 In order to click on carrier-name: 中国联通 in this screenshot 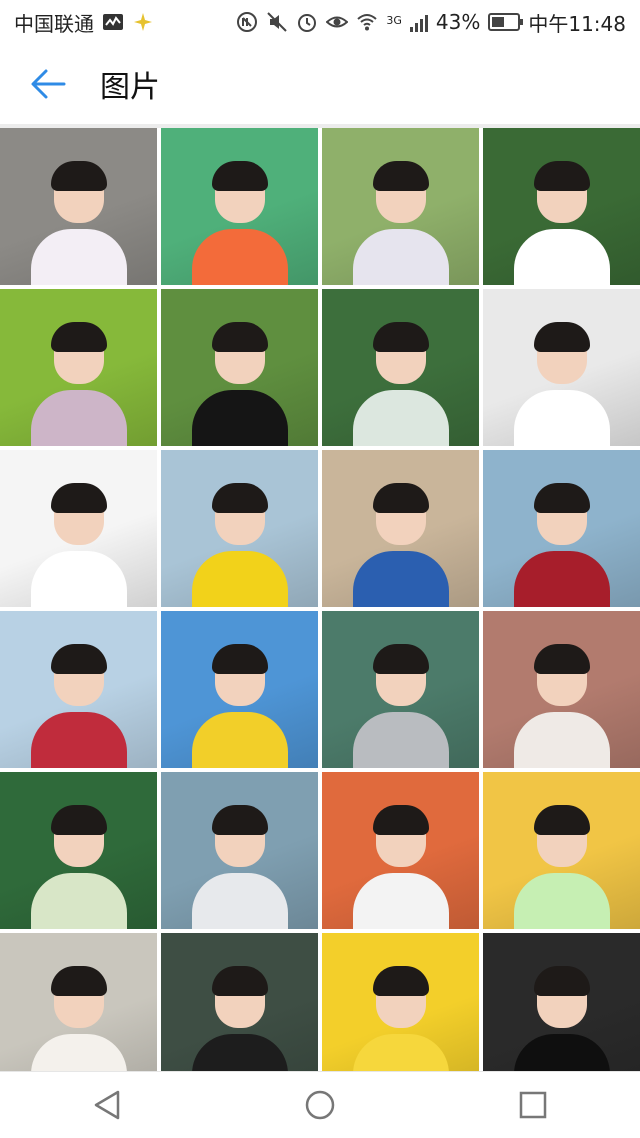, I will do `click(54, 23)`.